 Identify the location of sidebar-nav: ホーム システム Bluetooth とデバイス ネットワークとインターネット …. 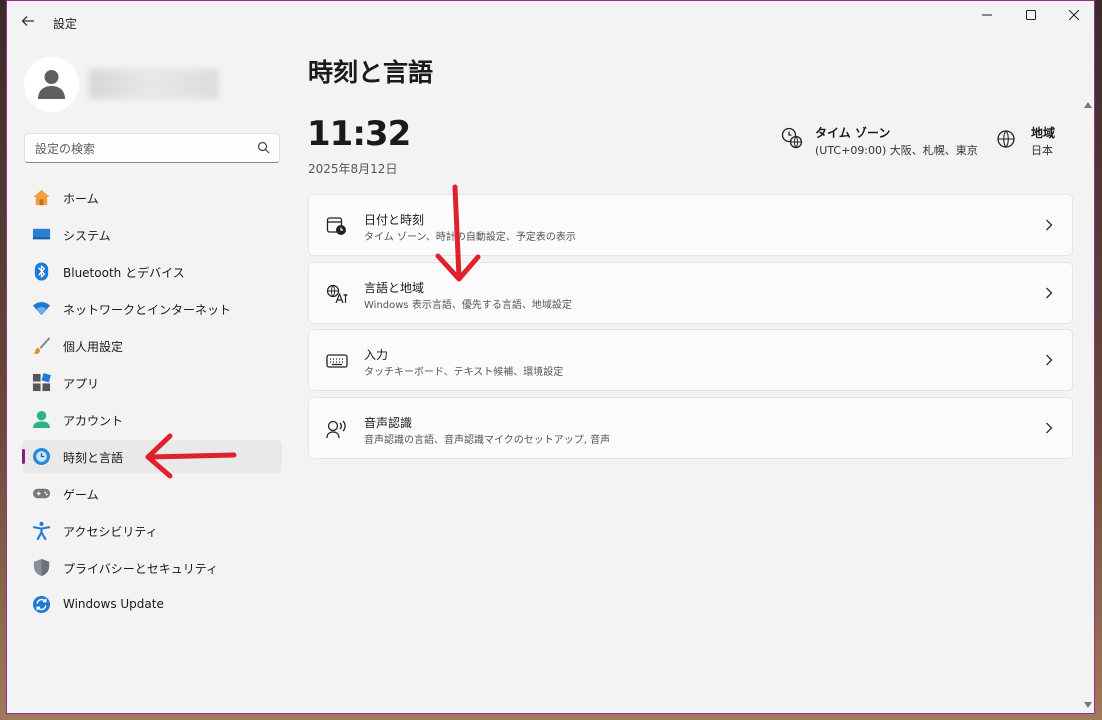
(152, 403).